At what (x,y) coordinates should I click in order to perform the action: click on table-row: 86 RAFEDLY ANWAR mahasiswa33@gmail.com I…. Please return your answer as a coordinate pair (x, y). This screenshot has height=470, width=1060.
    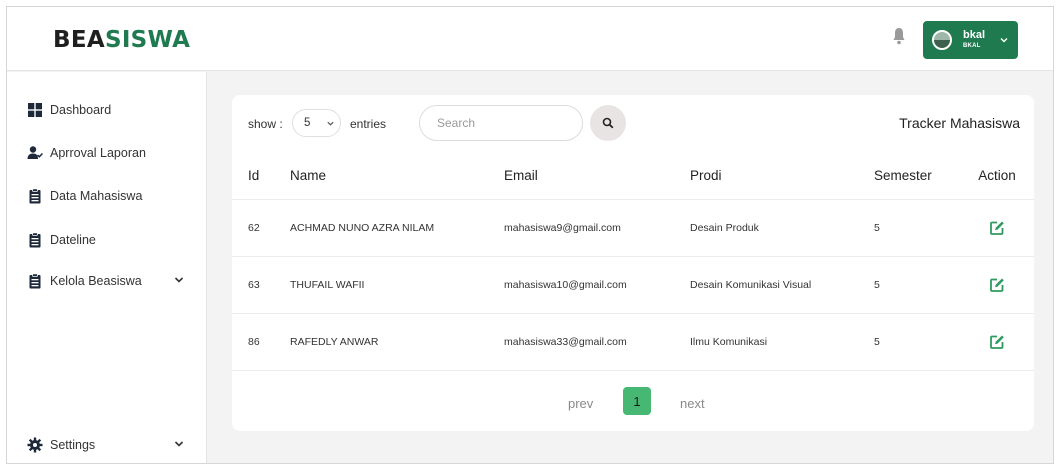
    Looking at the image, I should click on (633, 342).